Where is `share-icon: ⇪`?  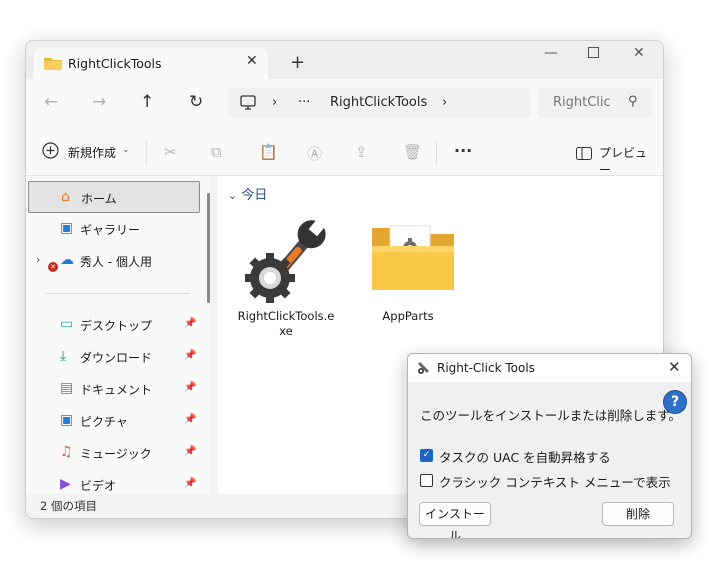 share-icon: ⇪ is located at coordinates (361, 152).